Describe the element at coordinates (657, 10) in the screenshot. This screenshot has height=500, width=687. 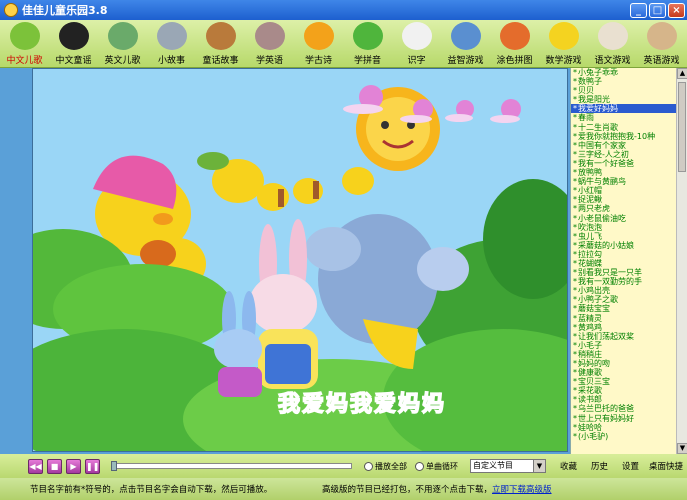
I see `maximize-button: □` at that location.